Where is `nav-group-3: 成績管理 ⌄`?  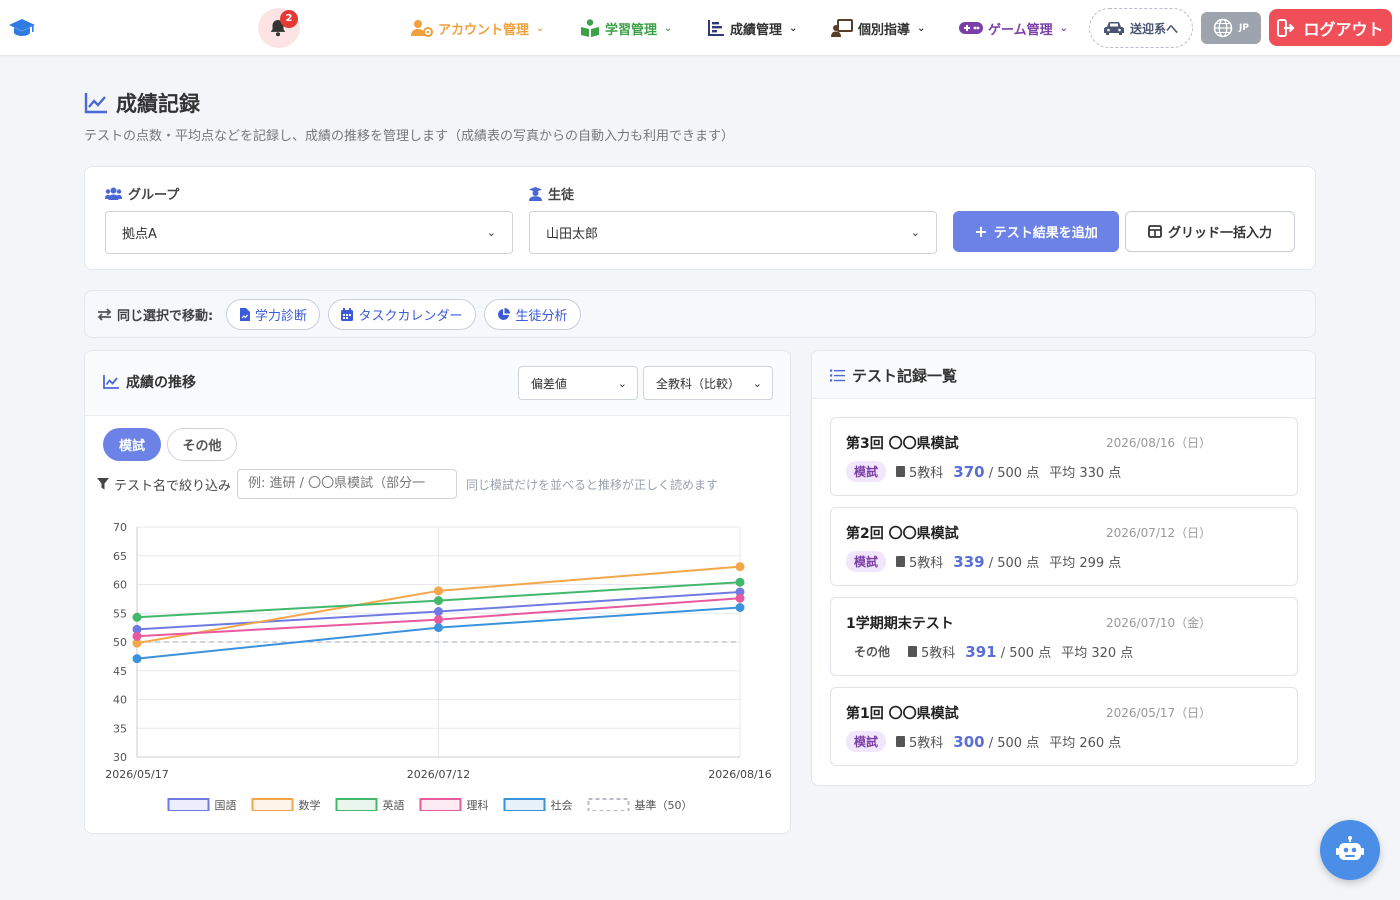
nav-group-3: 成績管理 ⌄ is located at coordinates (752, 28).